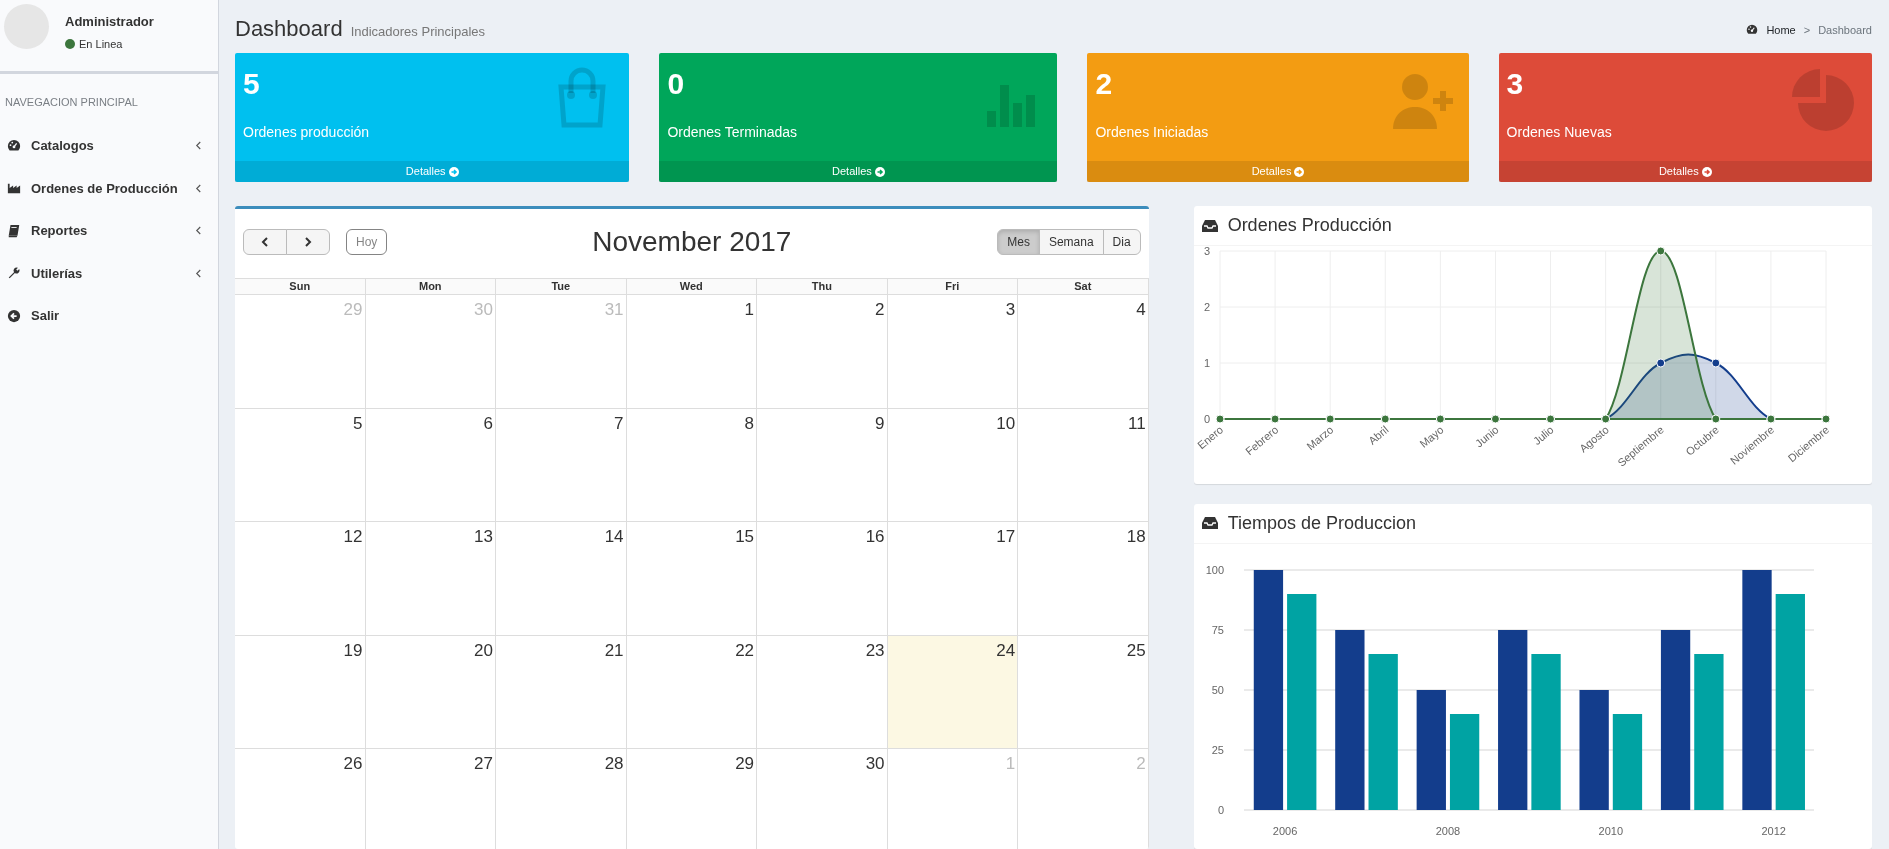 The image size is (1889, 849). Describe the element at coordinates (1006, 650) in the screenshot. I see `day-number: 24` at that location.